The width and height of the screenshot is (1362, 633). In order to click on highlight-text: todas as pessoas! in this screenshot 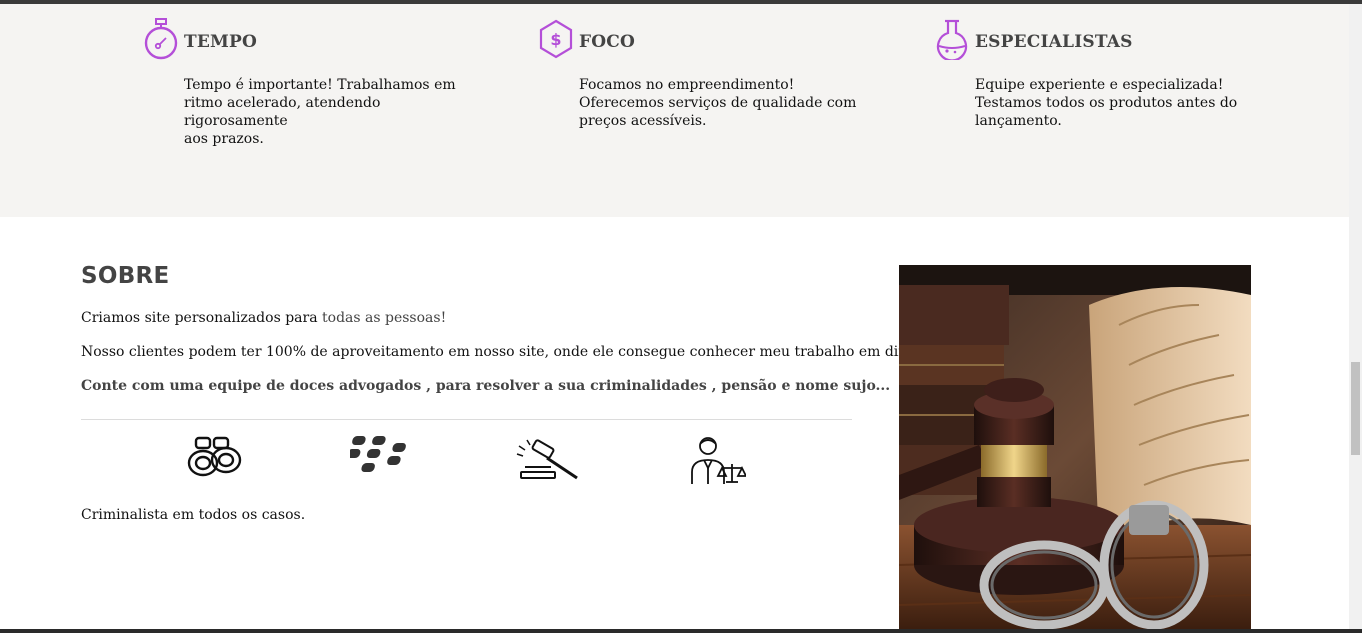, I will do `click(384, 318)`.